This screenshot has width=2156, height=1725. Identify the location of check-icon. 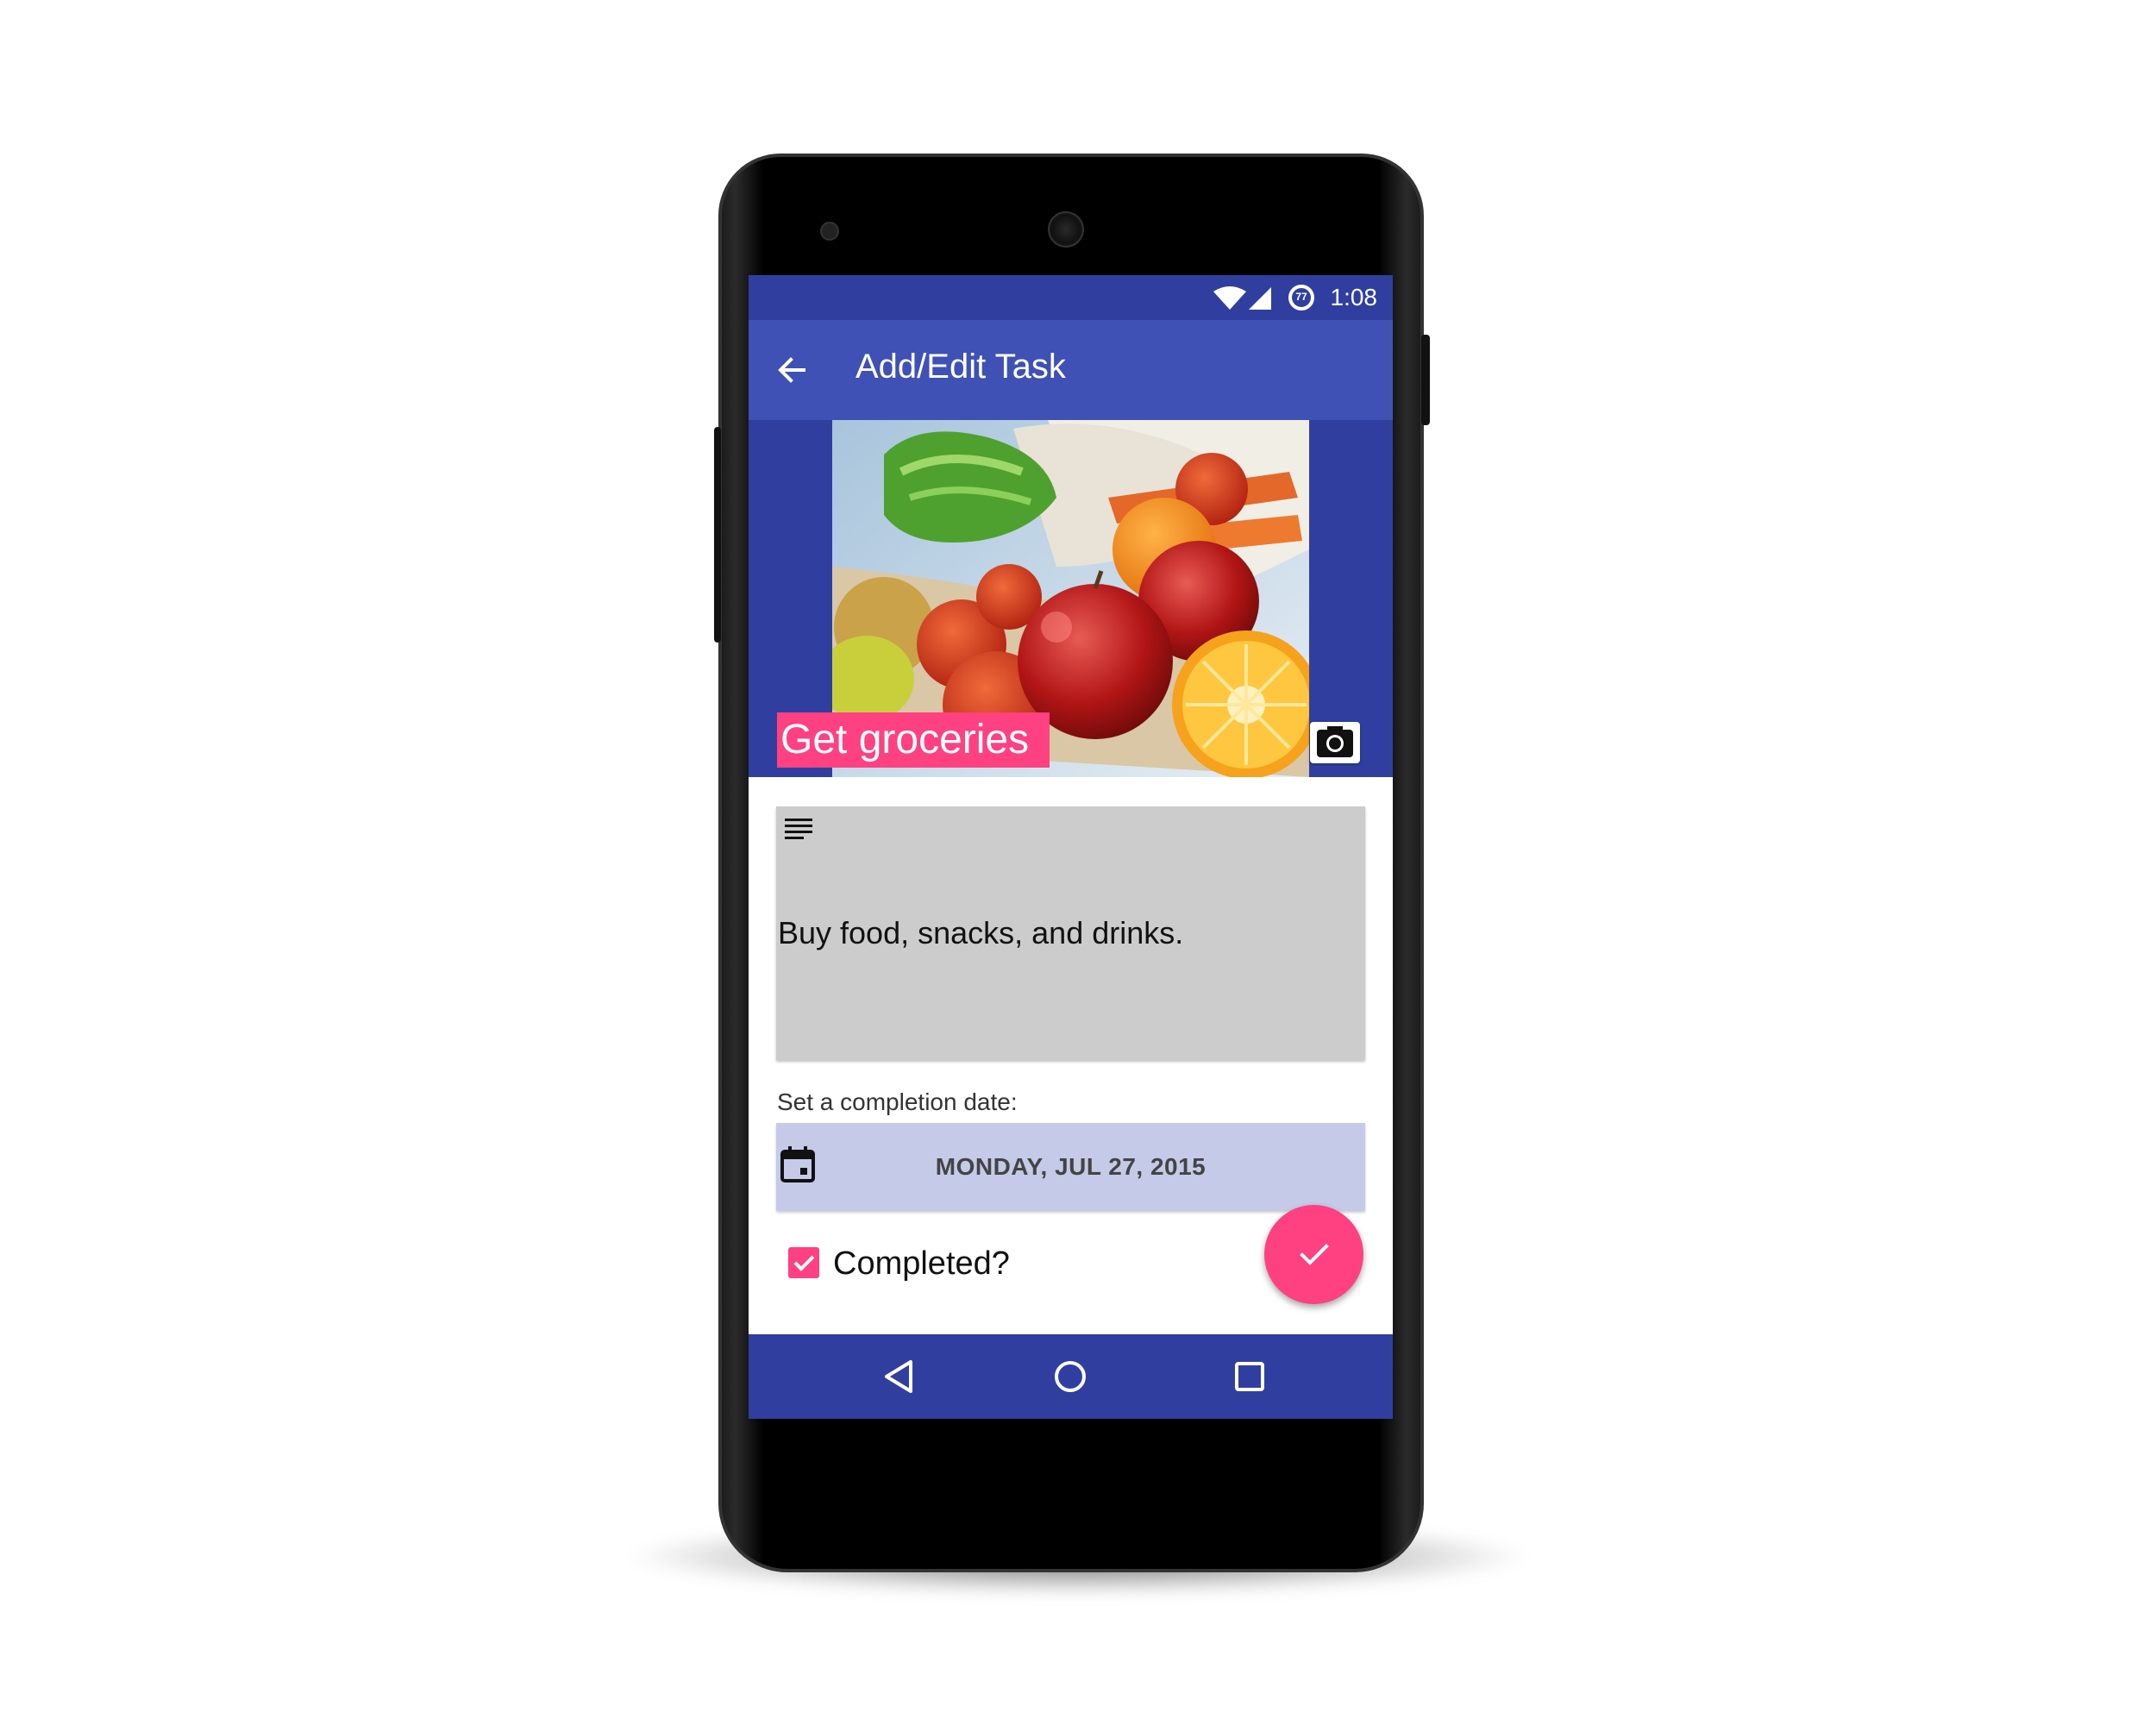
(1314, 1255).